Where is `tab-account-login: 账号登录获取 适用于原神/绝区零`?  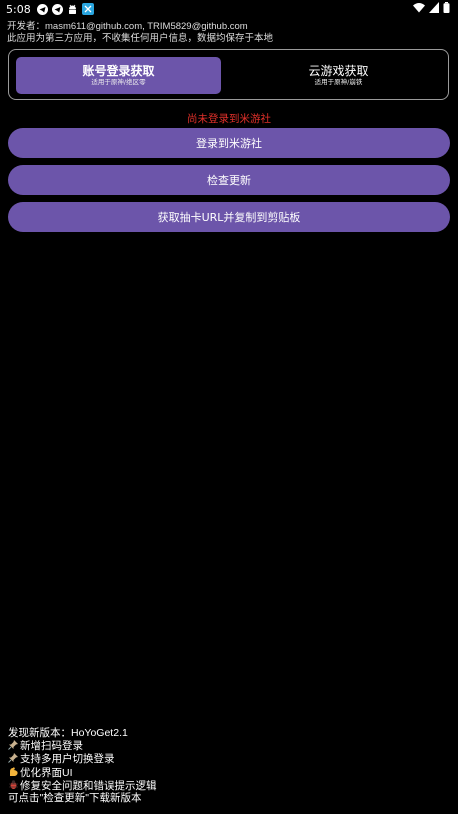
tab-account-login: 账号登录获取 适用于原神/绝区零 is located at coordinates (118, 75).